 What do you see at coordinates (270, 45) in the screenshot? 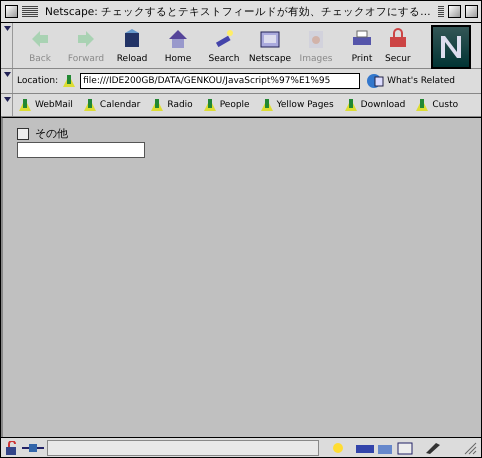
I see `toolbar-button: Netscape` at bounding box center [270, 45].